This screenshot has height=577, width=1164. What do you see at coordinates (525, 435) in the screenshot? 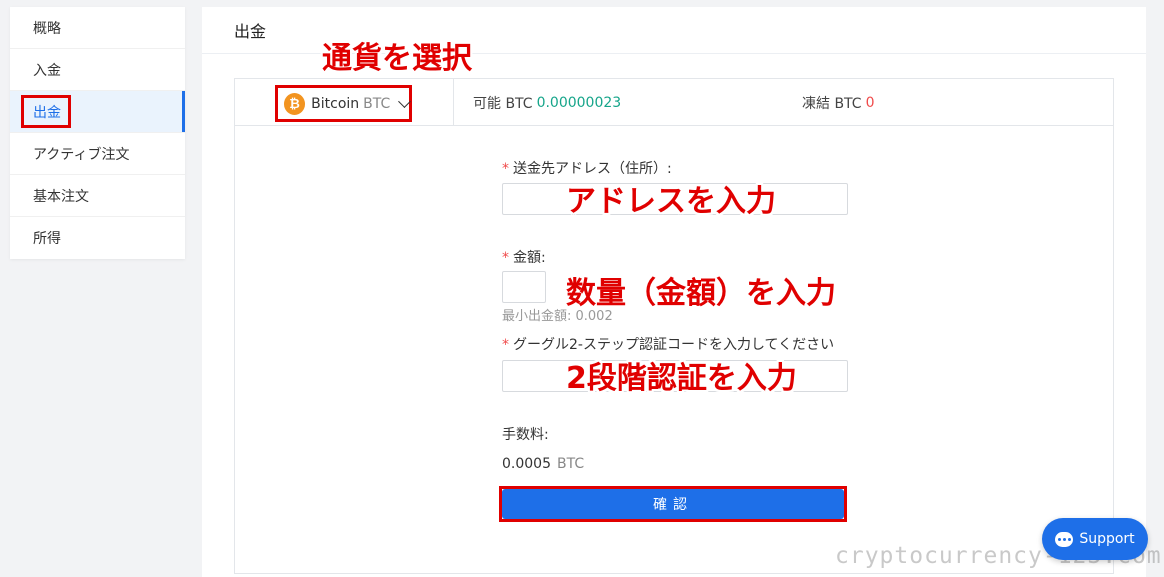
I see `fee-label: 手数料:` at bounding box center [525, 435].